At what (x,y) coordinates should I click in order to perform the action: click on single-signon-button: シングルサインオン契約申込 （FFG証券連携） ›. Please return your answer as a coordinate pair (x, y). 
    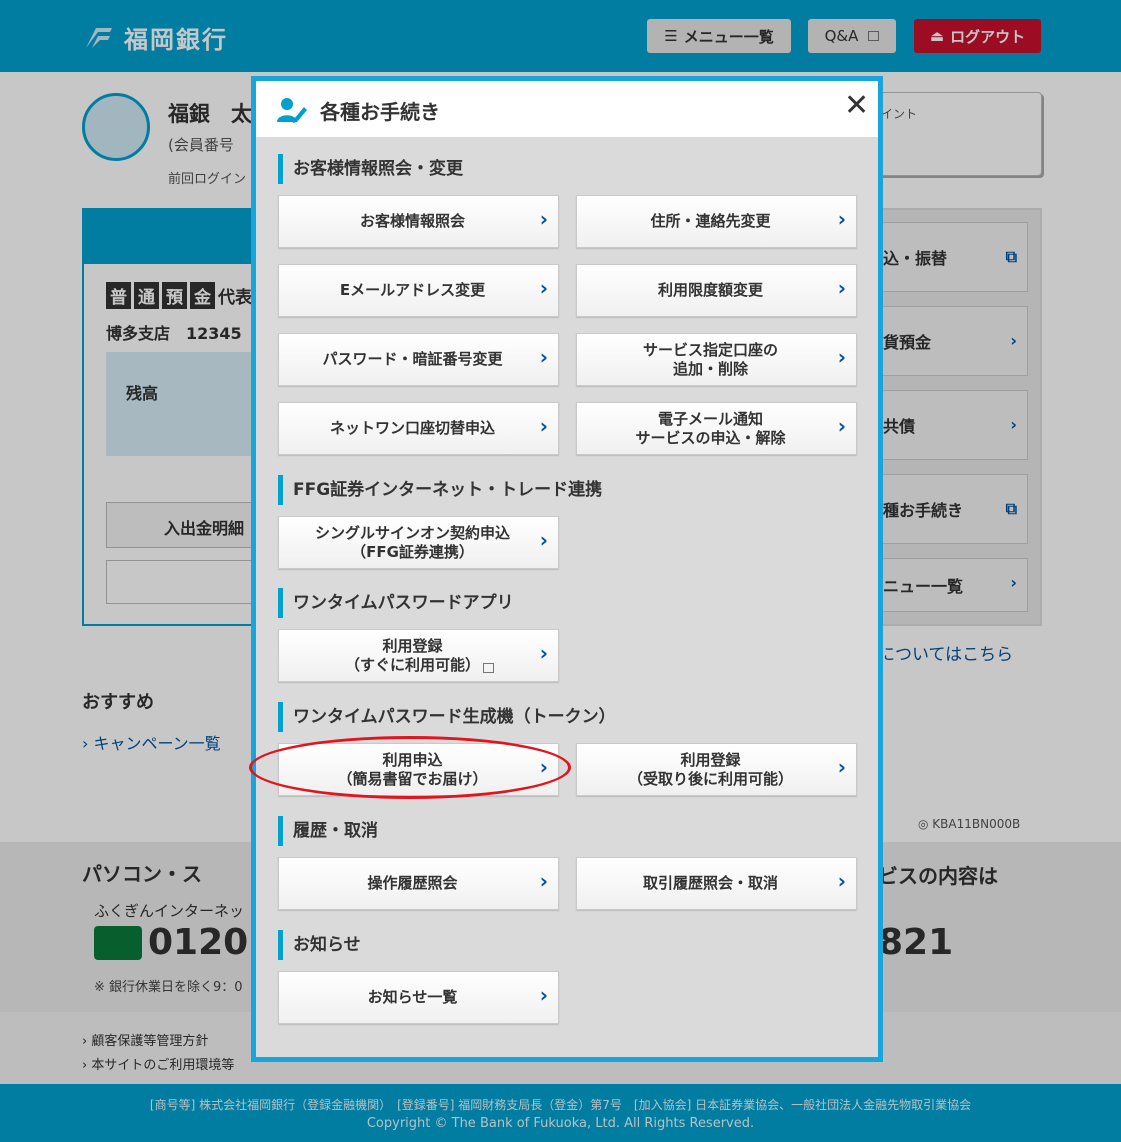
    Looking at the image, I should click on (418, 542).